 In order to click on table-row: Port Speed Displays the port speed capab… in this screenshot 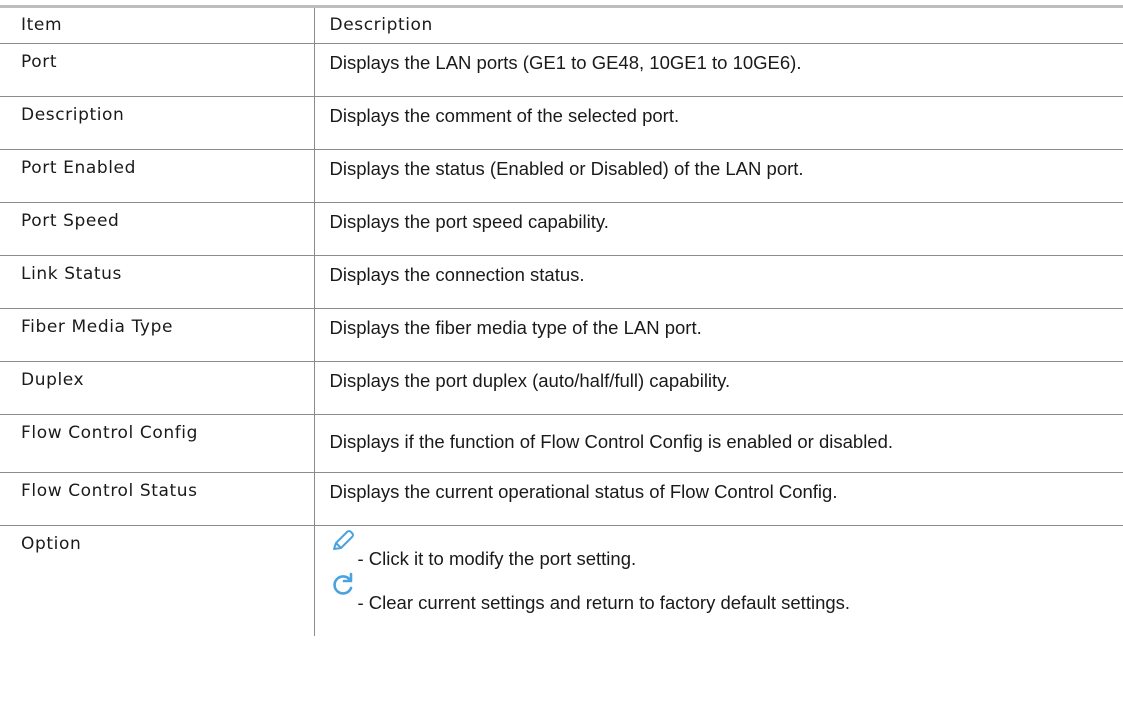, I will do `click(561, 229)`.